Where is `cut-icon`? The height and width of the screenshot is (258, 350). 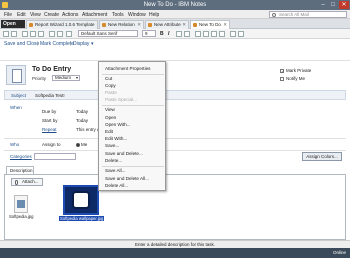
cut-icon is located at coordinates (25, 34).